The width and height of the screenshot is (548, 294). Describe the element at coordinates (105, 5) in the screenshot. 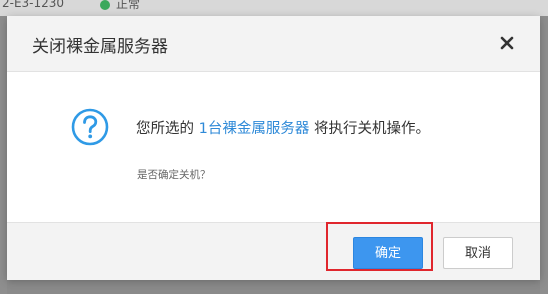

I see `status-dot-icon` at that location.